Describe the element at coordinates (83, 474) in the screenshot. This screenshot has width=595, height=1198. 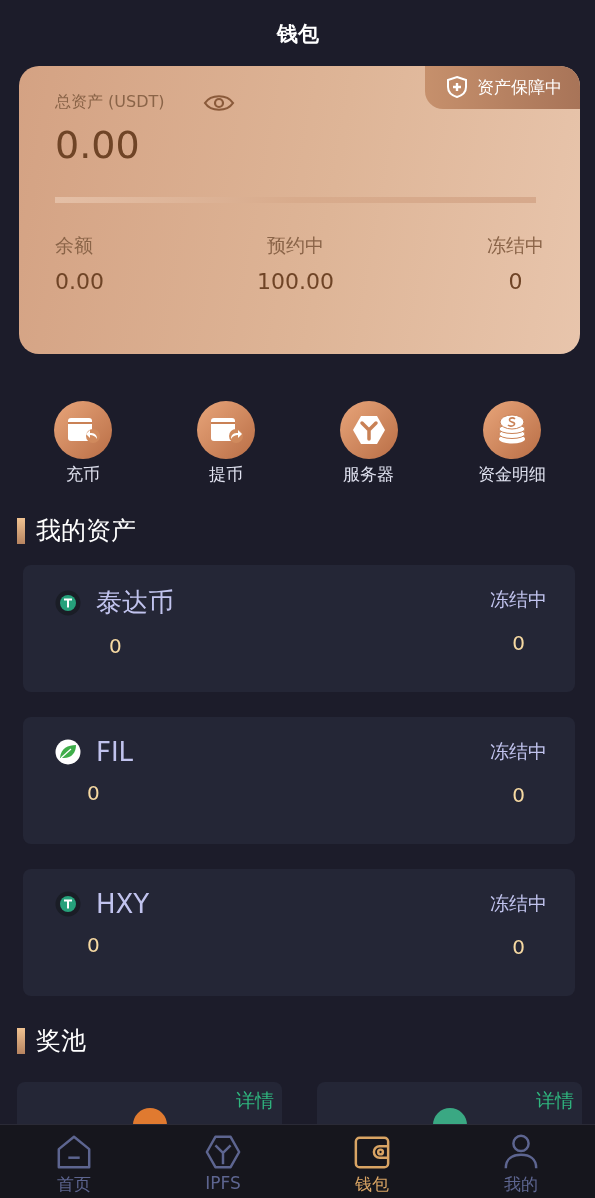
I see `action-label: 充币` at that location.